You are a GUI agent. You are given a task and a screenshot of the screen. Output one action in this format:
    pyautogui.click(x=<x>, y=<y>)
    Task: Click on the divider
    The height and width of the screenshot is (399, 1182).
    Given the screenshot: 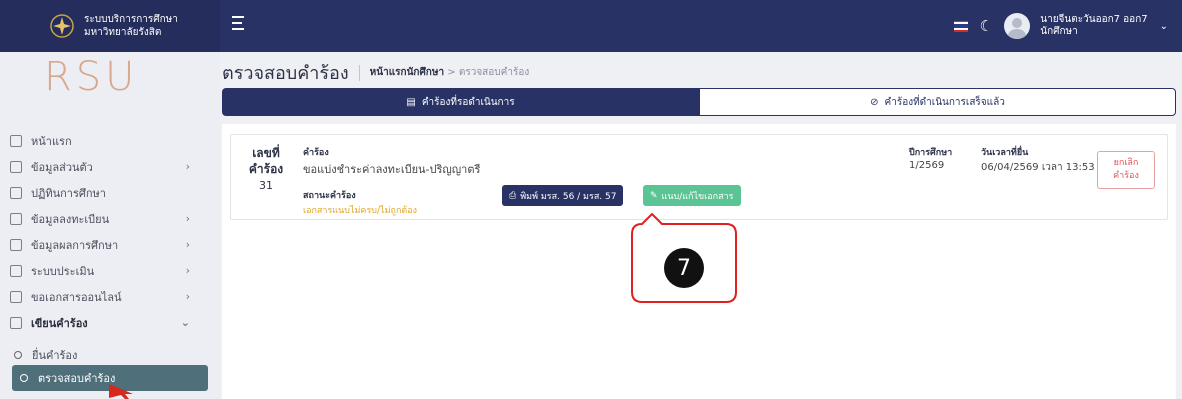 What is the action you would take?
    pyautogui.click(x=359, y=72)
    